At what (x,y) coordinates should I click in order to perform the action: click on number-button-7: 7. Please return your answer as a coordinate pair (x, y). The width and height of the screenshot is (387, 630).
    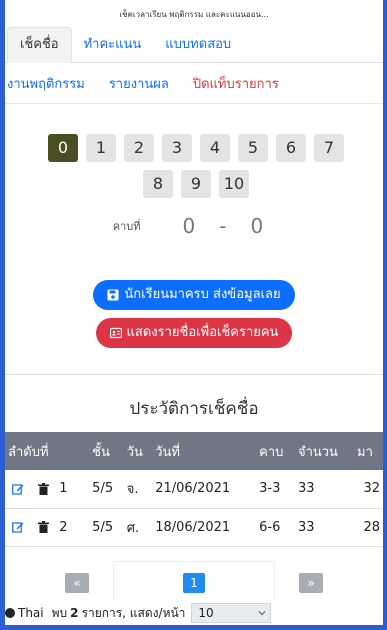
    Looking at the image, I should click on (329, 148).